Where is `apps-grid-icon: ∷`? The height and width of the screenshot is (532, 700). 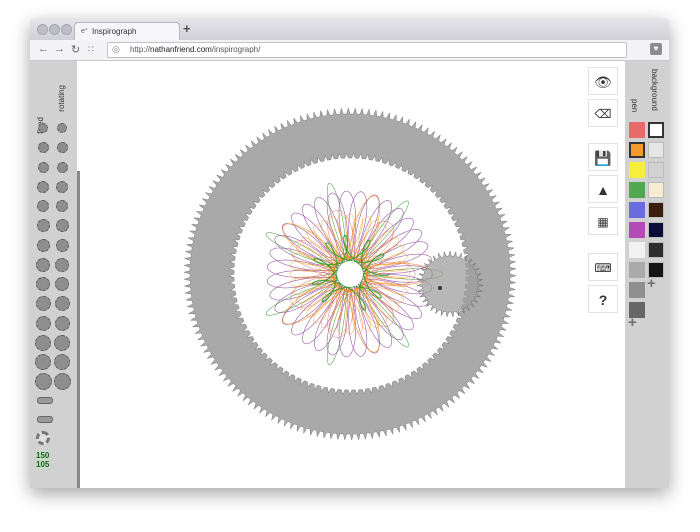 apps-grid-icon: ∷ is located at coordinates (91, 49).